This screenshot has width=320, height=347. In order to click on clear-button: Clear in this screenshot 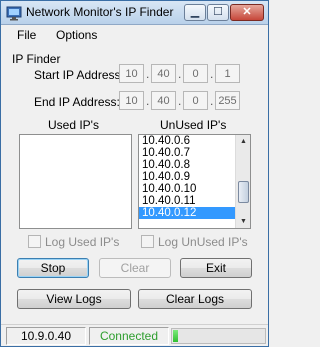, I will do `click(135, 268)`.